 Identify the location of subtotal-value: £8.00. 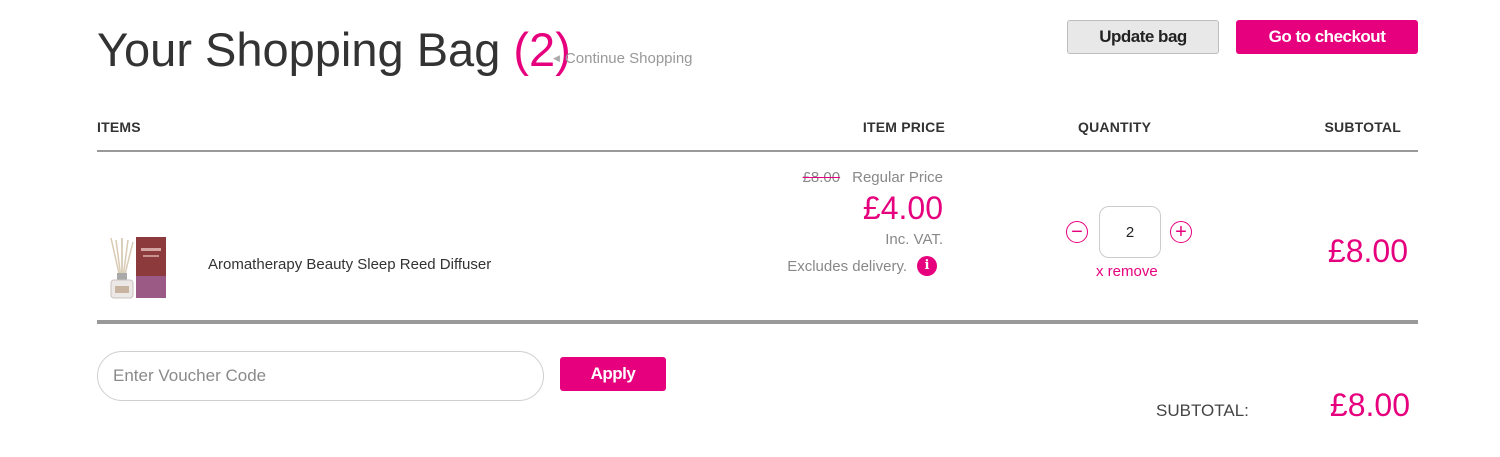
(1369, 405).